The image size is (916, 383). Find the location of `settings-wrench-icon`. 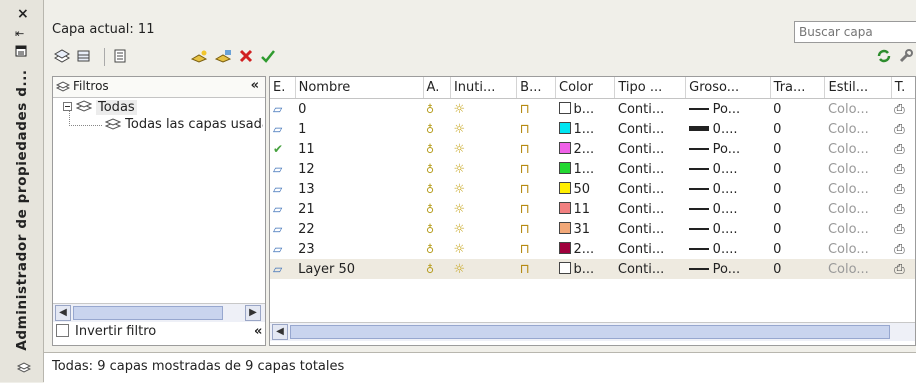

settings-wrench-icon is located at coordinates (906, 56).